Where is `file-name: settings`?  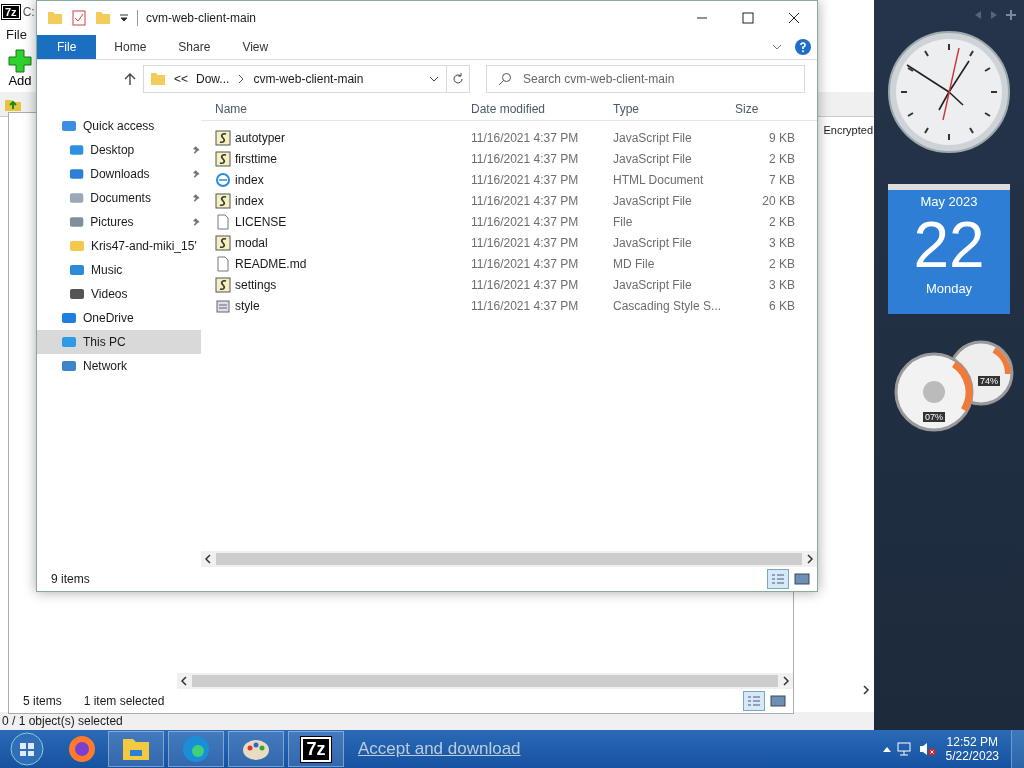
file-name: settings is located at coordinates (256, 284).